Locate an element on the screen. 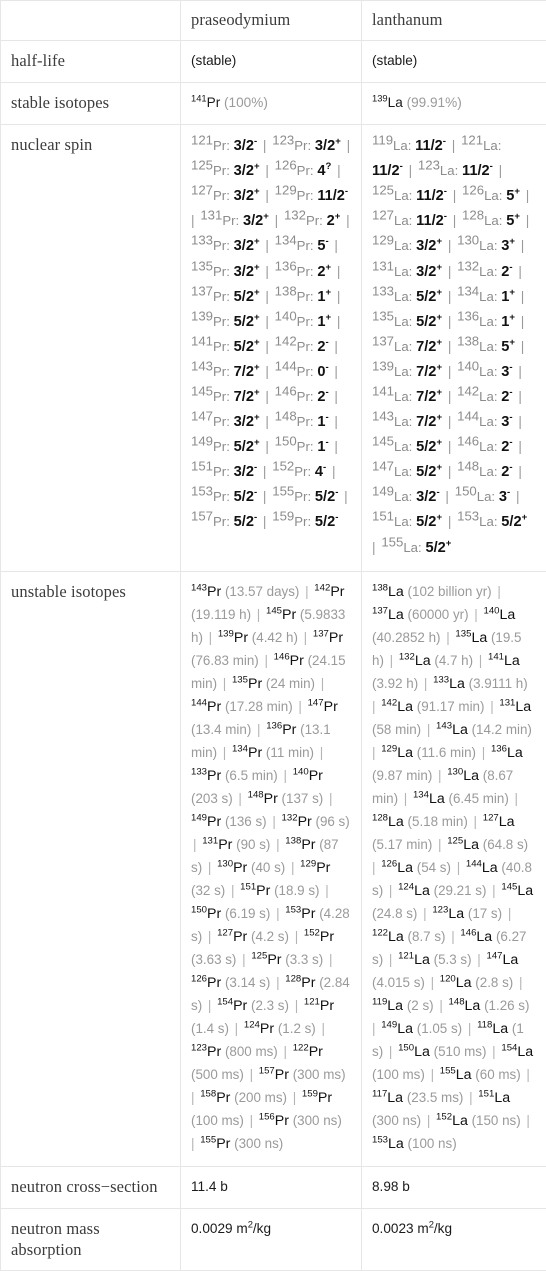  mass-number: 147 is located at coordinates (494, 955).